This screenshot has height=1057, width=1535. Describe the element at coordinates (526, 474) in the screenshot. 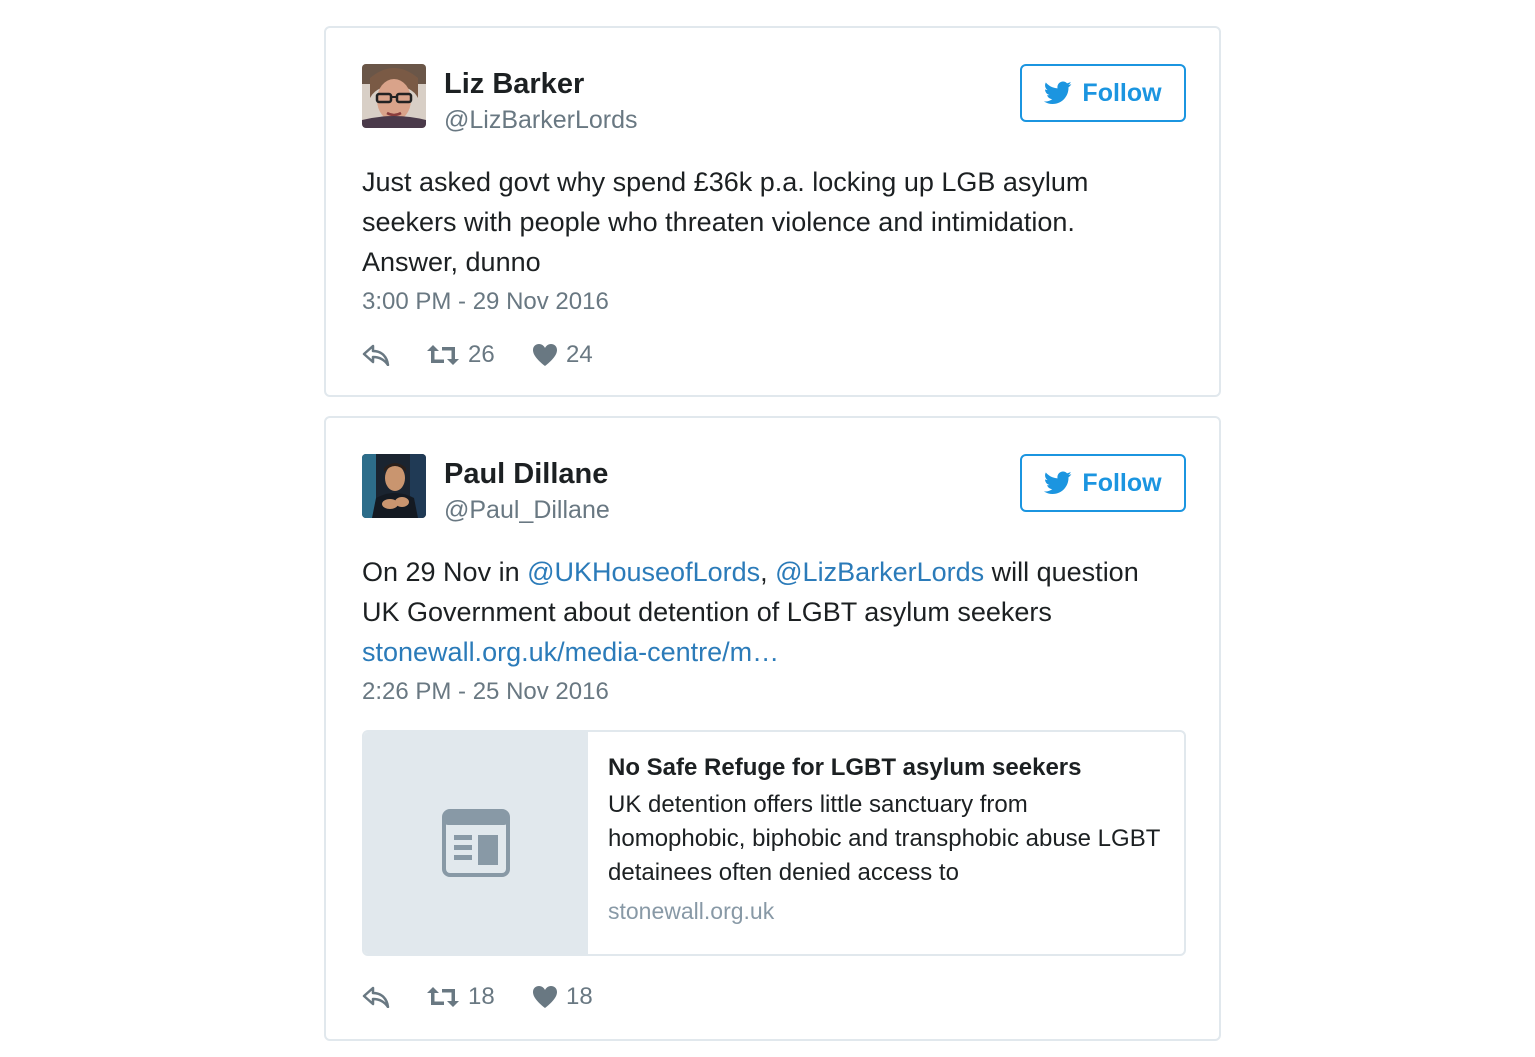

I see `author-name: Paul Dillane` at that location.